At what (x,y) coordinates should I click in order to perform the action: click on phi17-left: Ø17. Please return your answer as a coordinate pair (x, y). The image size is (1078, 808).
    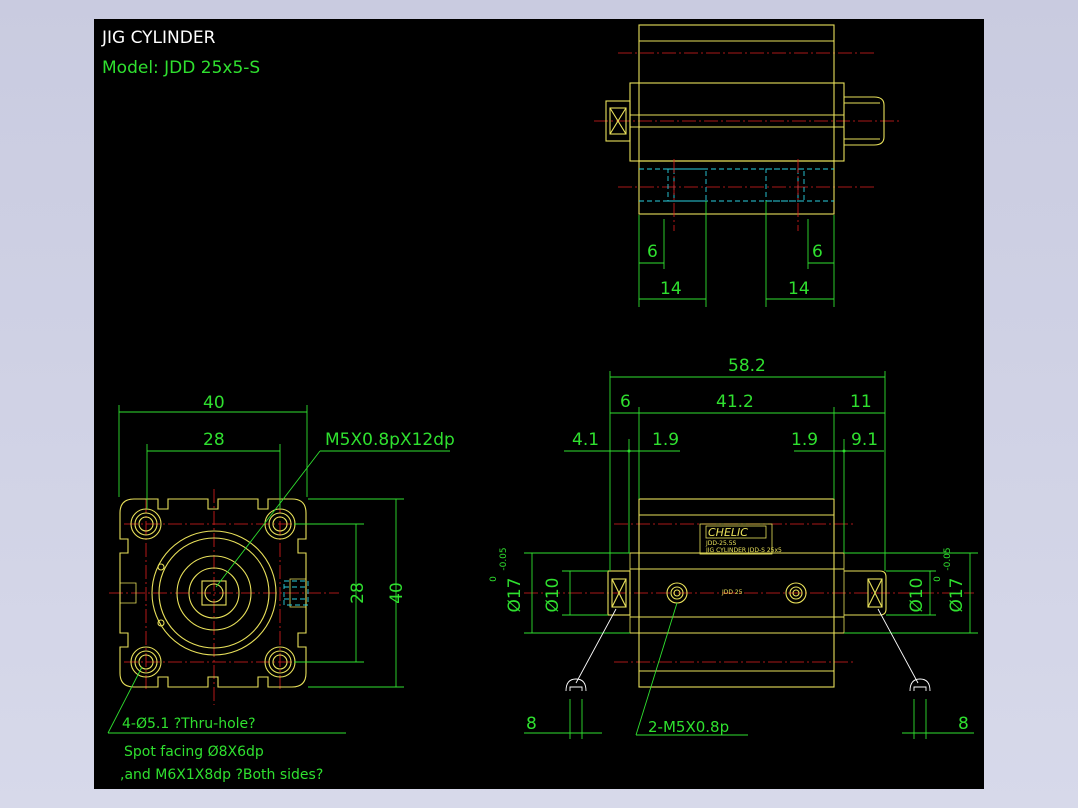
    Looking at the image, I should click on (515, 594).